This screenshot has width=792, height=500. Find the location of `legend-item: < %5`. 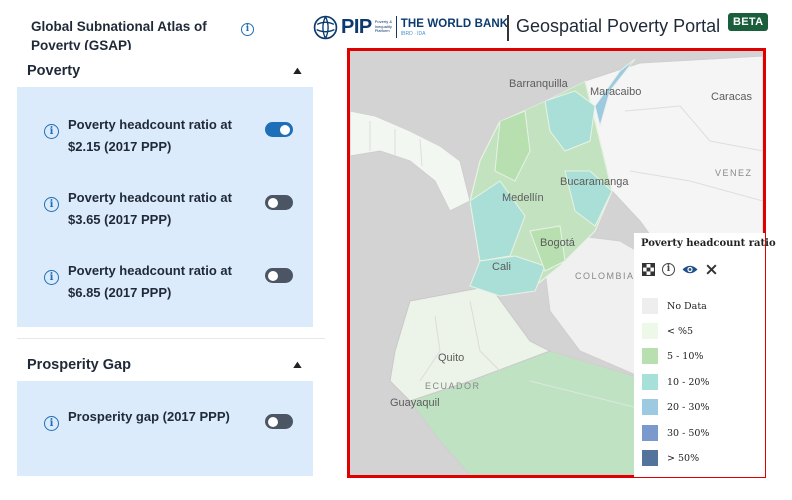

legend-item: < %5 is located at coordinates (702, 331).